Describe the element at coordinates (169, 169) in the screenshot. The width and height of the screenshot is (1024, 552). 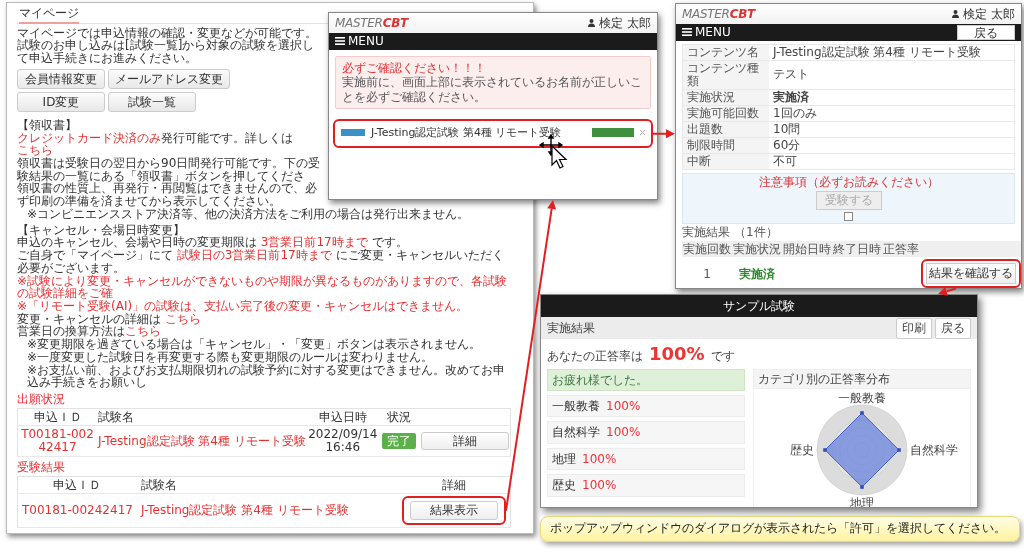
I see `notice-text: 領収書は受験日の翌日から90日間発行可能です。下の受験結果の一覧にある「領収書」ボタンを押してくださ` at that location.